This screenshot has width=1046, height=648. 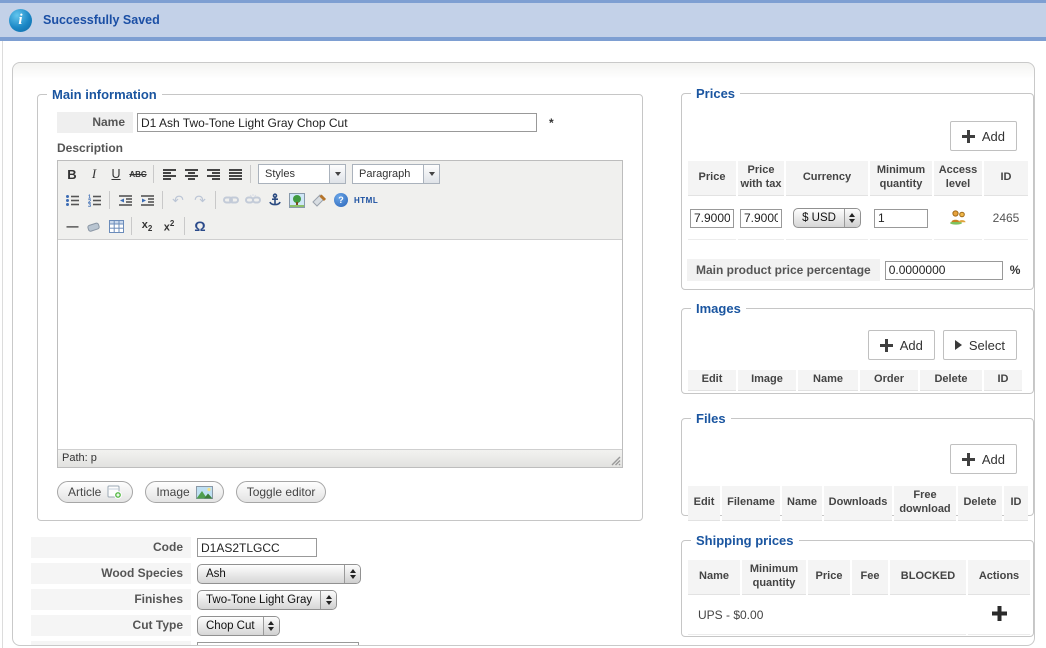 What do you see at coordinates (366, 200) in the screenshot?
I see `html-source-button: HTML` at bounding box center [366, 200].